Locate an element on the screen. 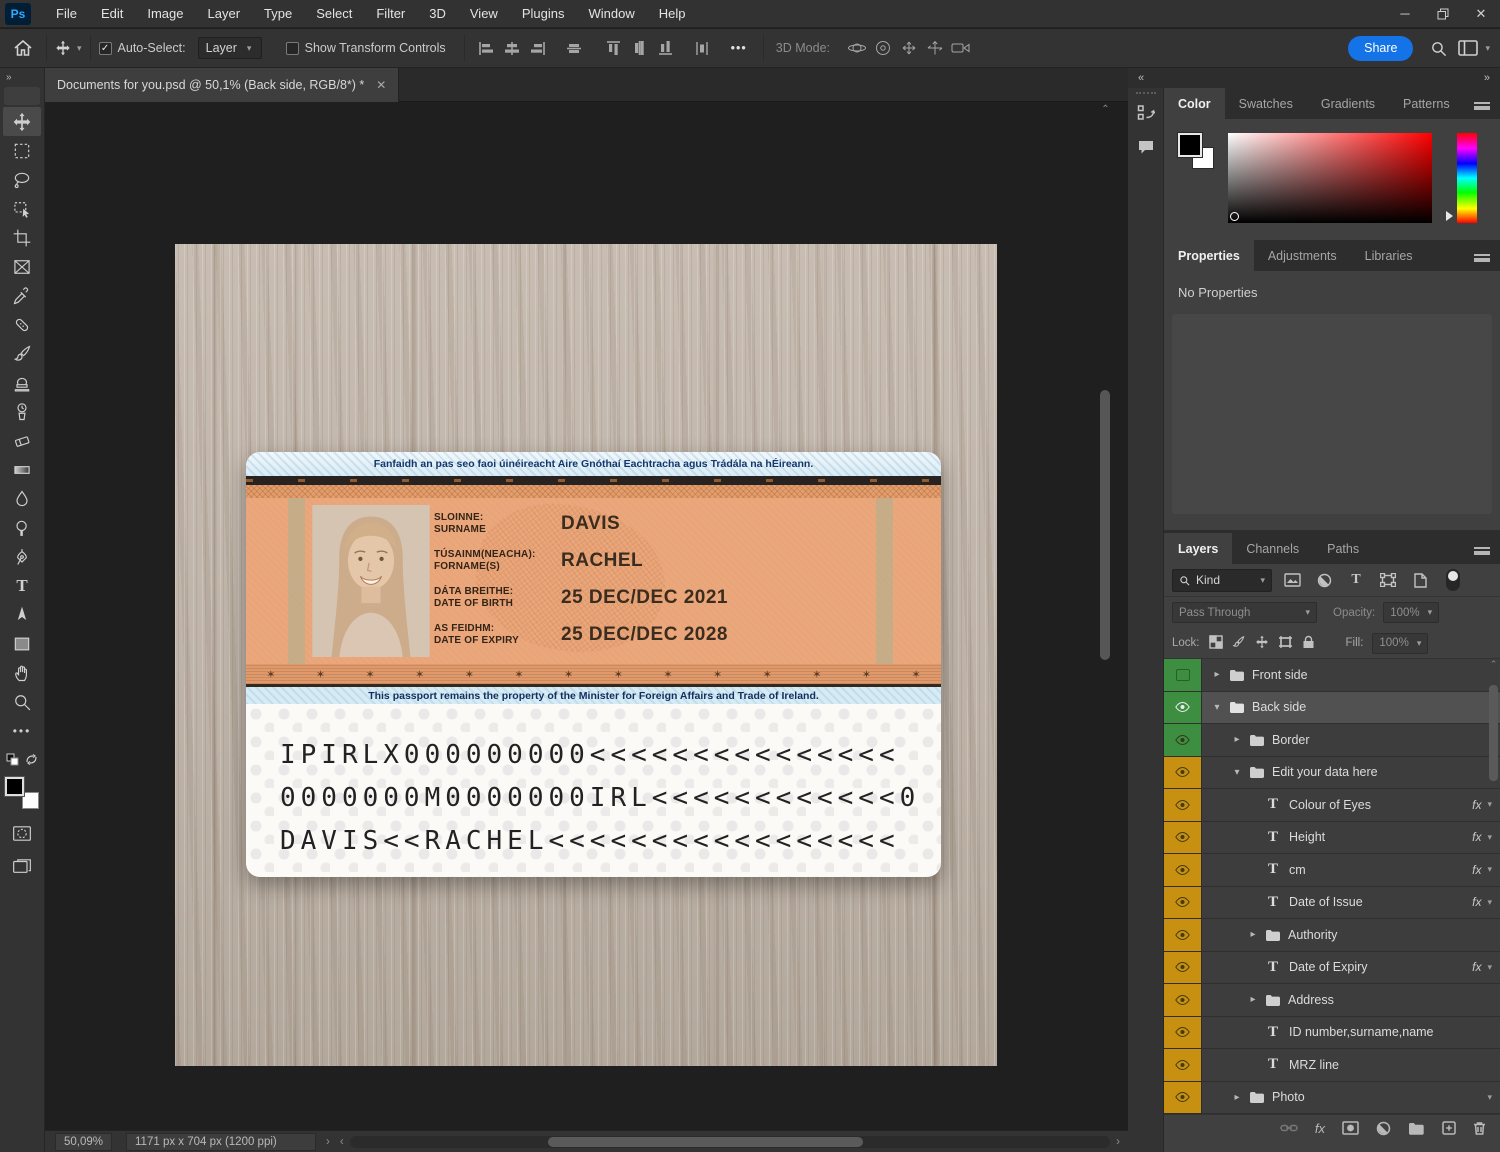 The height and width of the screenshot is (1152, 1500). gradient-tool is located at coordinates (22, 469).